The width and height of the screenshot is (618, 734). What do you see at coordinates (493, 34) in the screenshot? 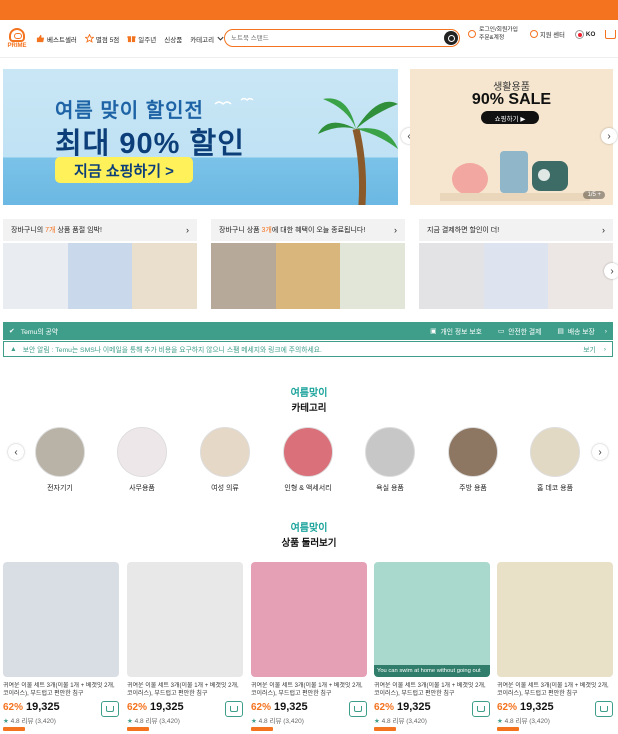
I see `login-link: 로그인/회원가입 주문&계정` at bounding box center [493, 34].